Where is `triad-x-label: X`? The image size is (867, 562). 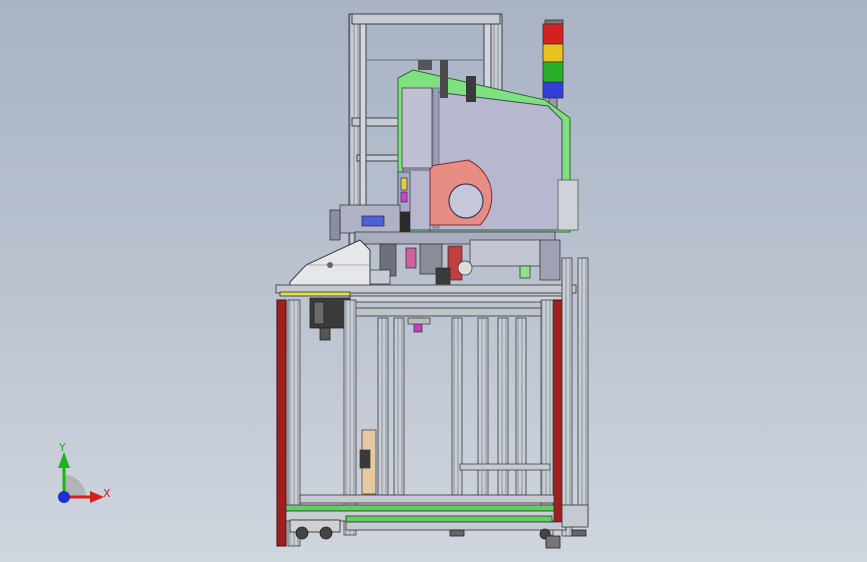
triad-x-label: X is located at coordinates (107, 493).